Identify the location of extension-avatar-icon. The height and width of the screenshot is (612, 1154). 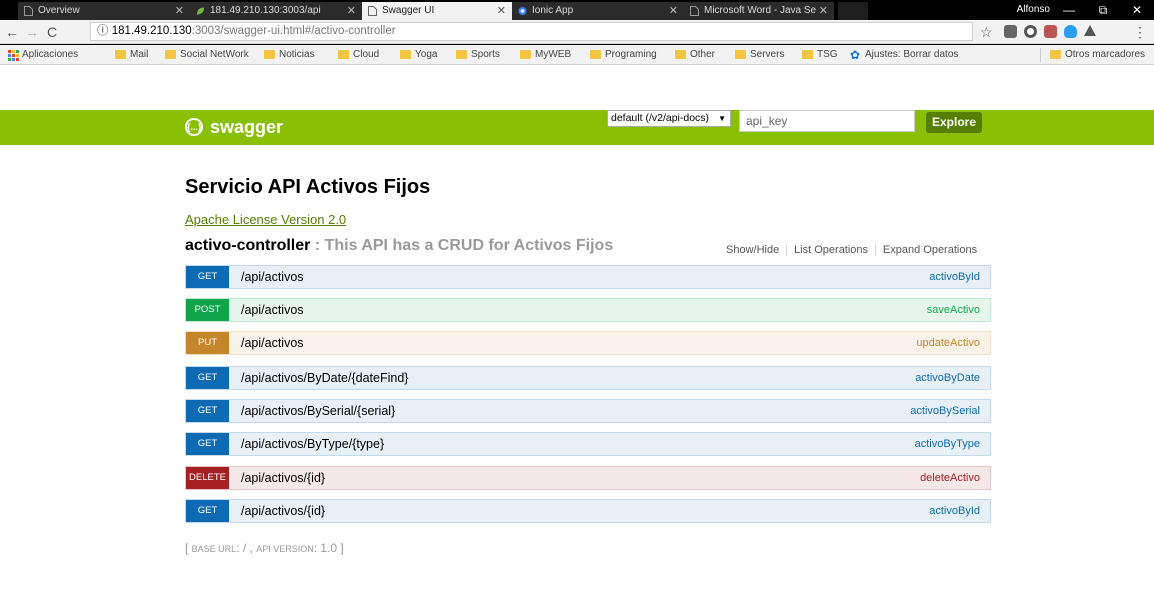
(1050, 31).